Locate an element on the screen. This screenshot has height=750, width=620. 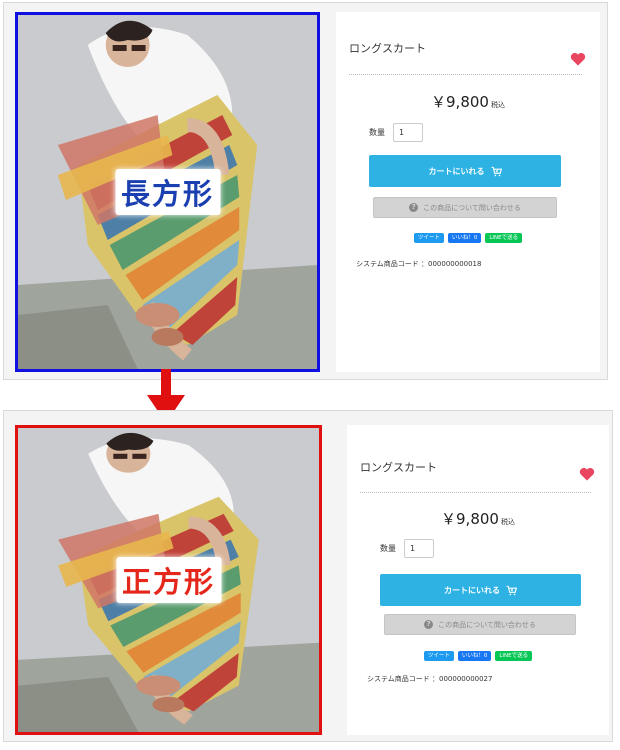
product-code: システム商品コード ：000000000018 is located at coordinates (419, 264).